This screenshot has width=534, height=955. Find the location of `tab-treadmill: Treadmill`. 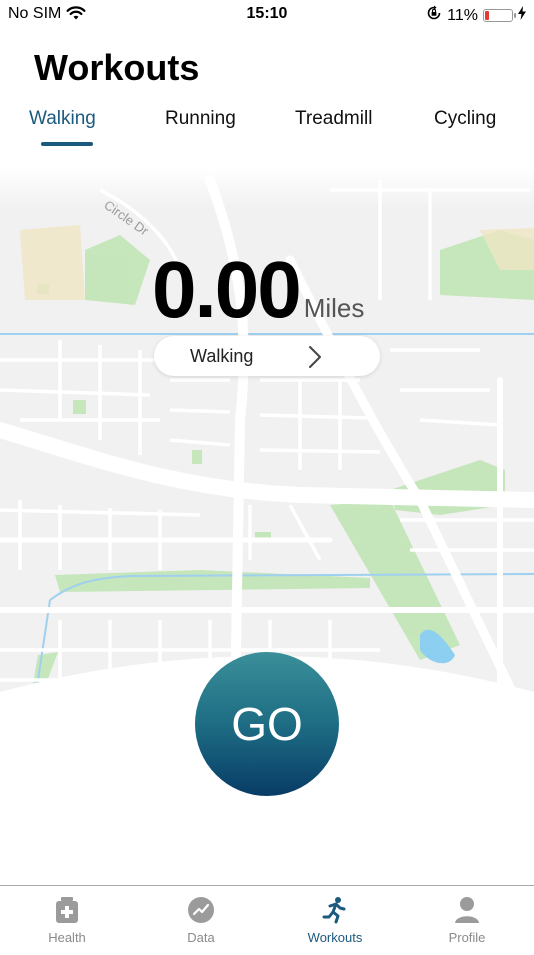

tab-treadmill: Treadmill is located at coordinates (333, 119).